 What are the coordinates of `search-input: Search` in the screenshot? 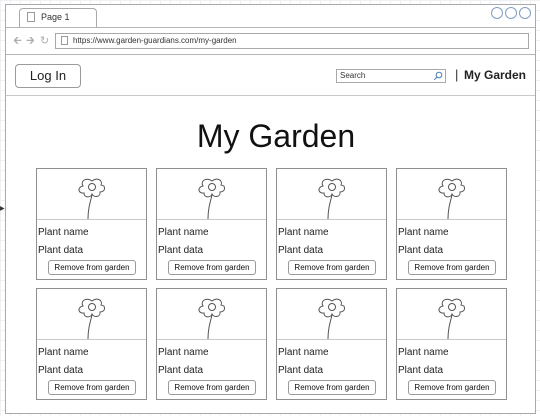 It's located at (391, 76).